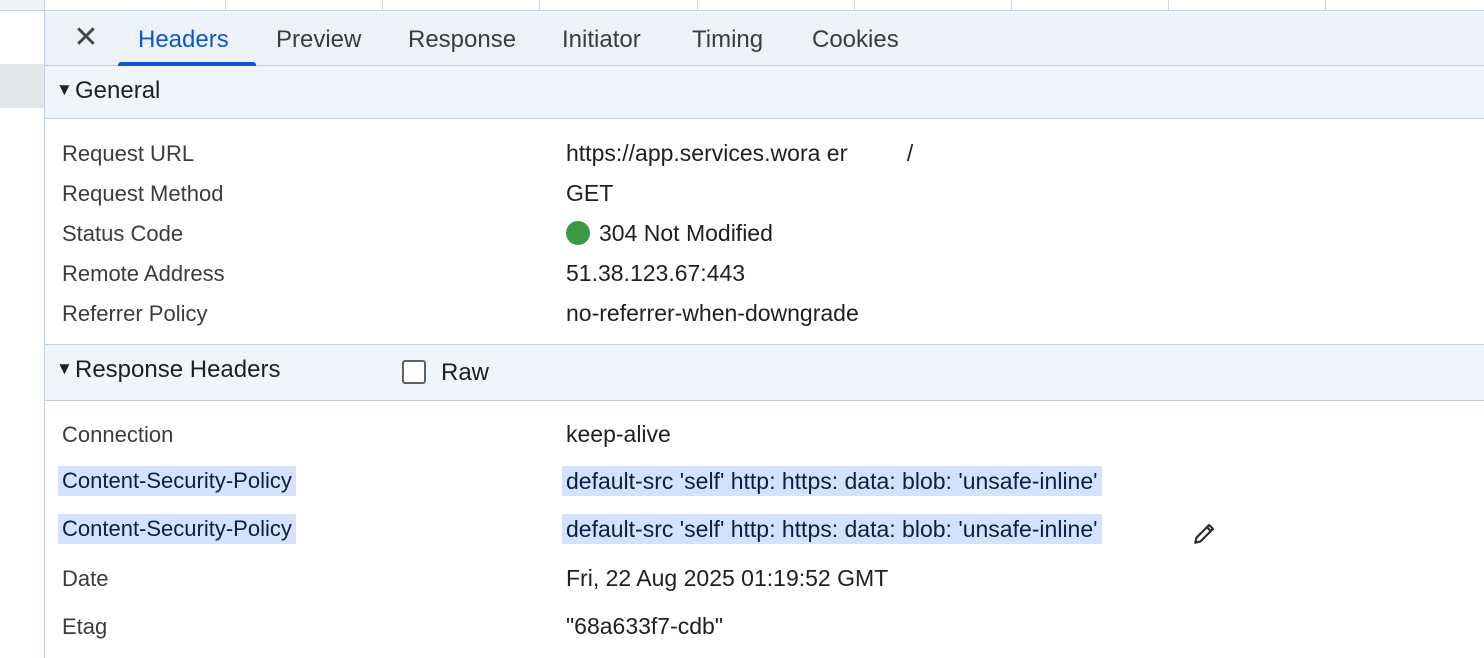 The width and height of the screenshot is (1484, 658). Describe the element at coordinates (462, 38) in the screenshot. I see `tab-response: Response` at that location.